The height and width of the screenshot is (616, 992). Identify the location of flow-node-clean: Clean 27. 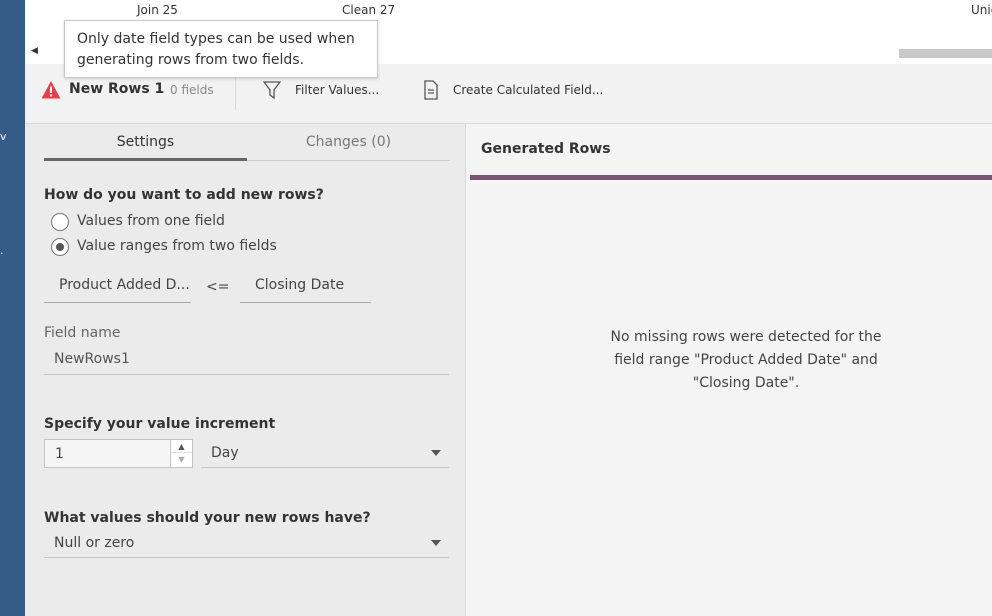
(368, 10).